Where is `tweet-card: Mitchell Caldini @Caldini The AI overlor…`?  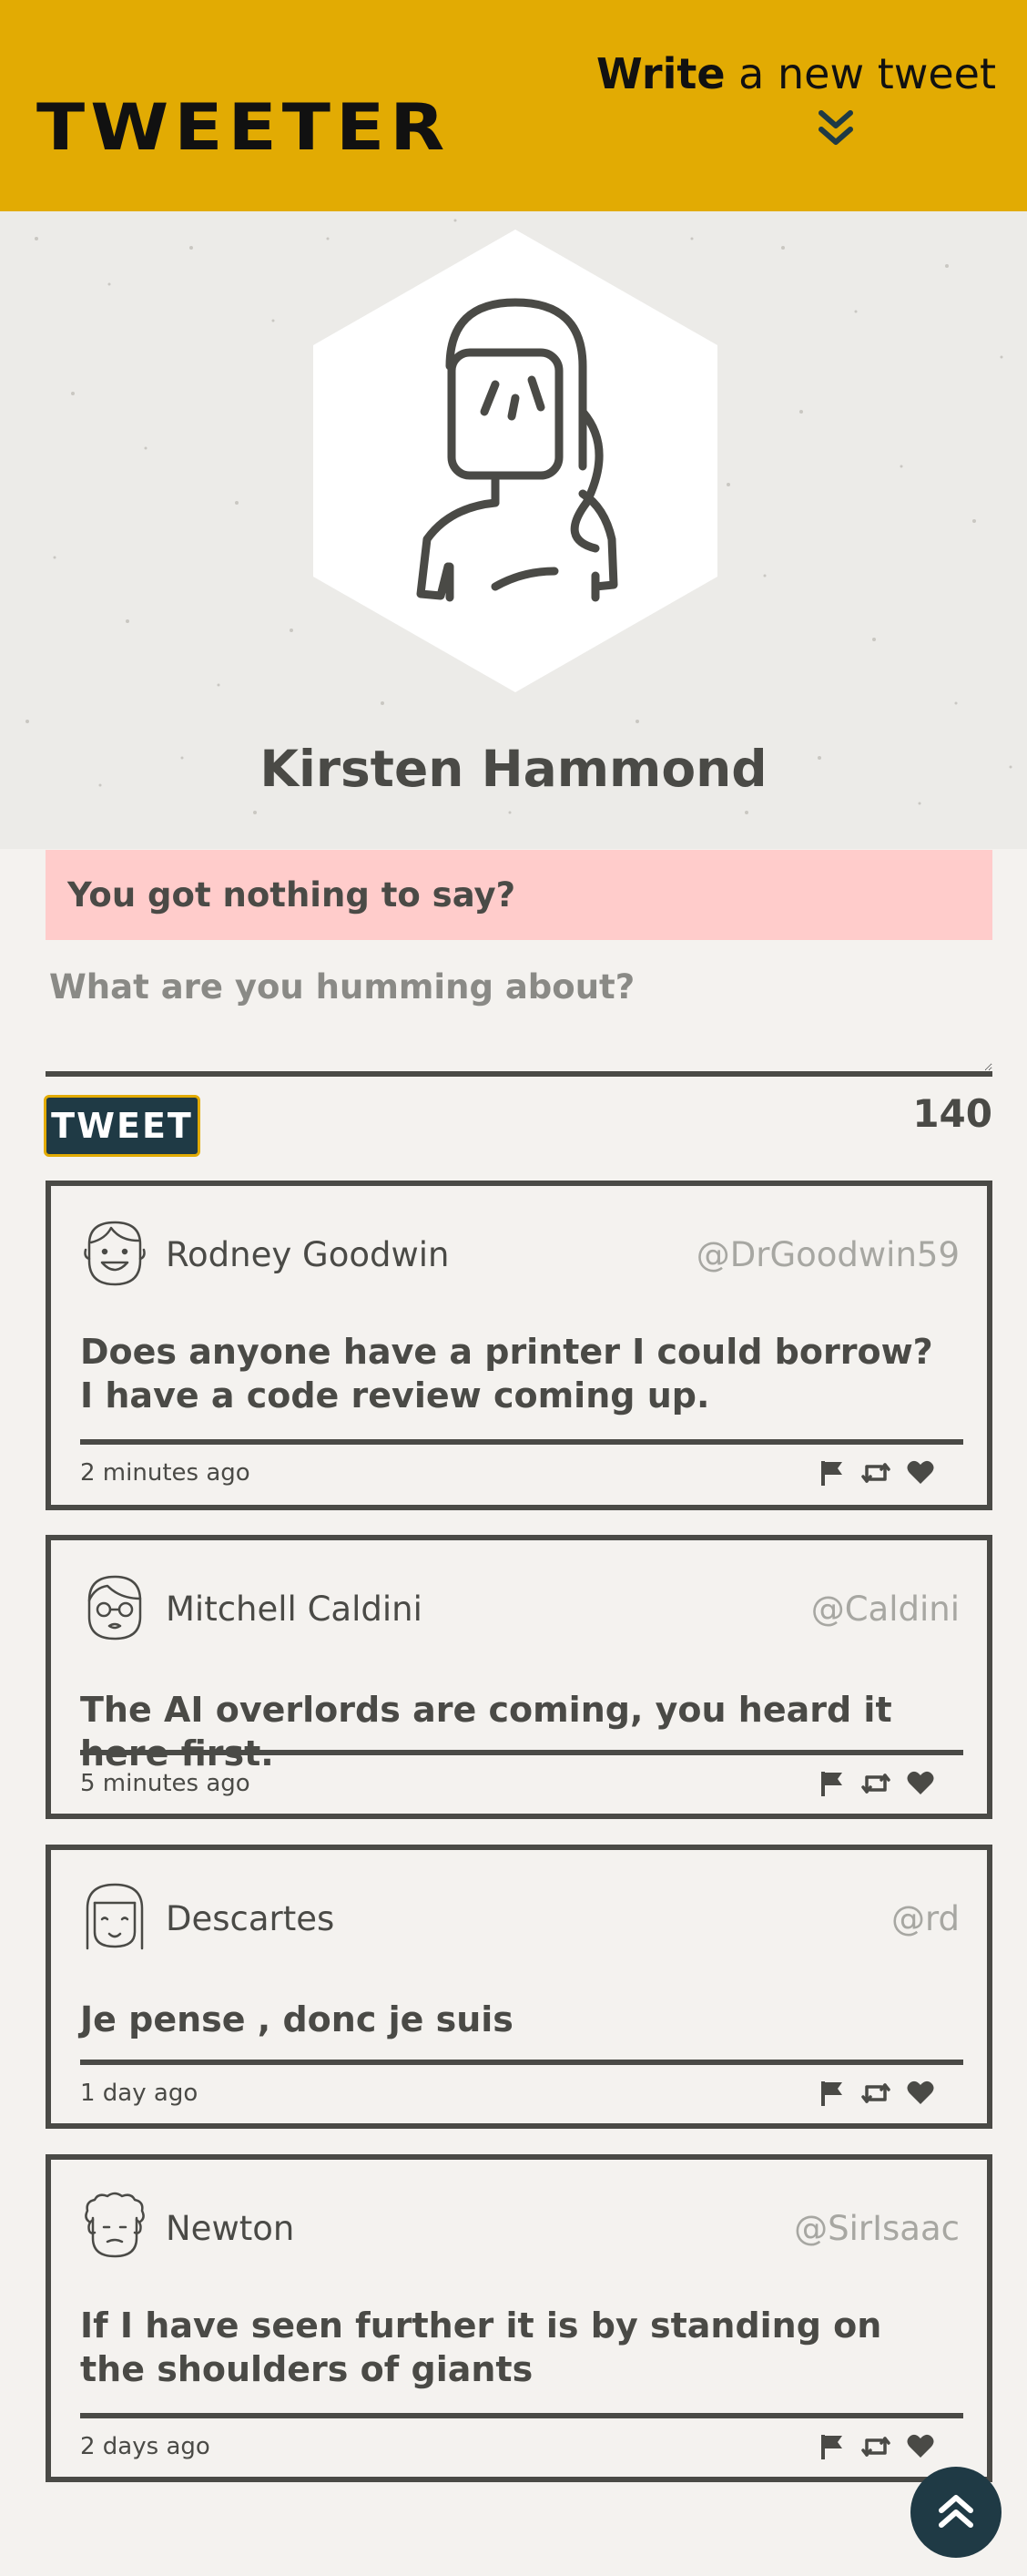 tweet-card: Mitchell Caldini @Caldini The AI overlor… is located at coordinates (519, 1677).